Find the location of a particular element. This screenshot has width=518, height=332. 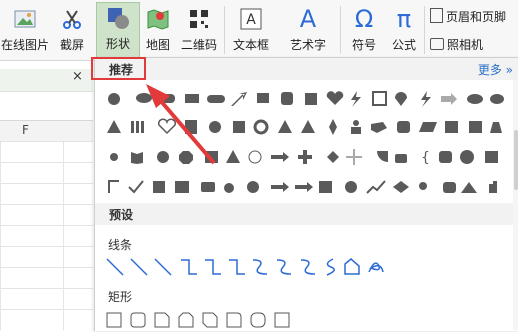

shape-corner is located at coordinates (113, 186).